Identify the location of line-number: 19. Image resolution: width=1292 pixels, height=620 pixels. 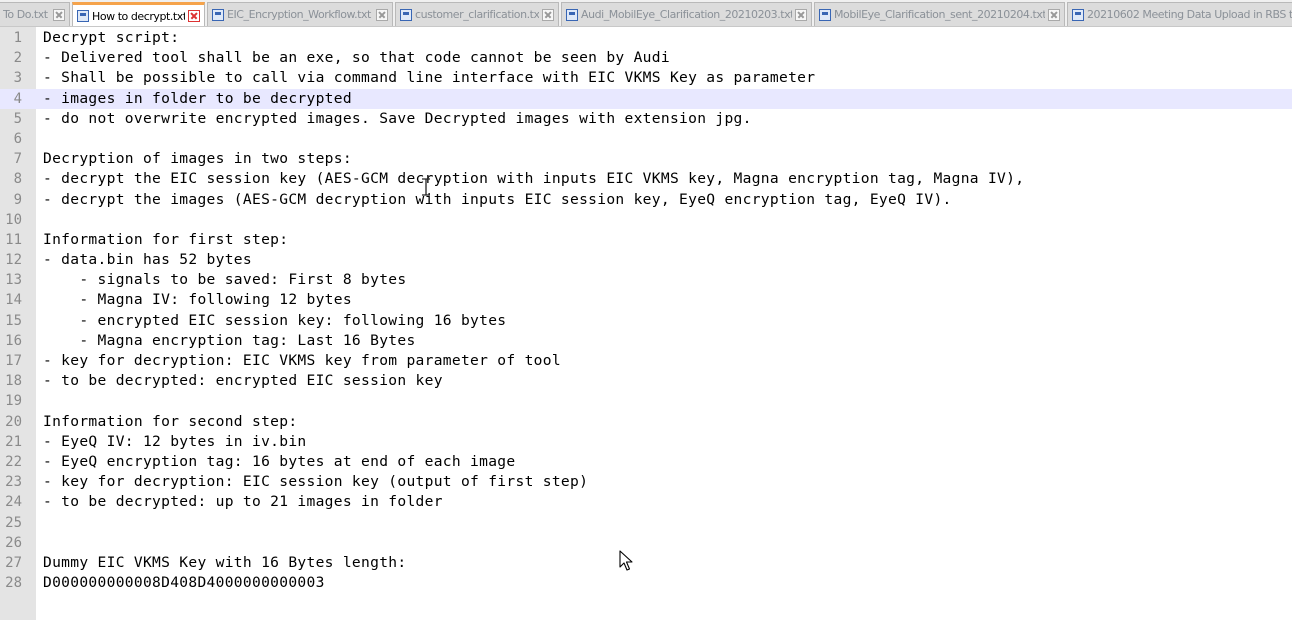
(13, 401).